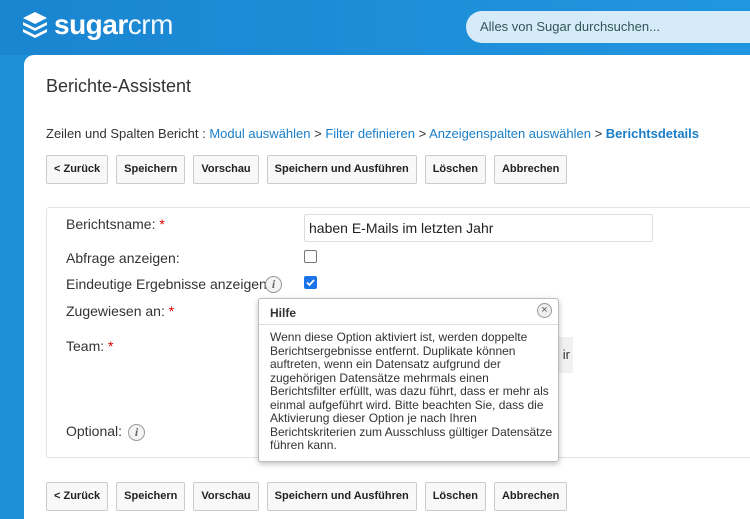  I want to click on sugarcrm-logo: sugarcrm, so click(97, 25).